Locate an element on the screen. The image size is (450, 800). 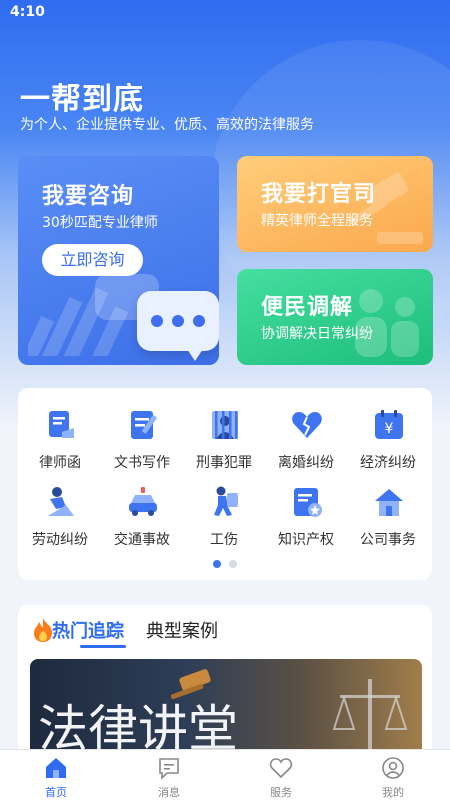
page-subtitle: 为个人、企业提供专业、优质、高效的法律服务 is located at coordinates (167, 125).